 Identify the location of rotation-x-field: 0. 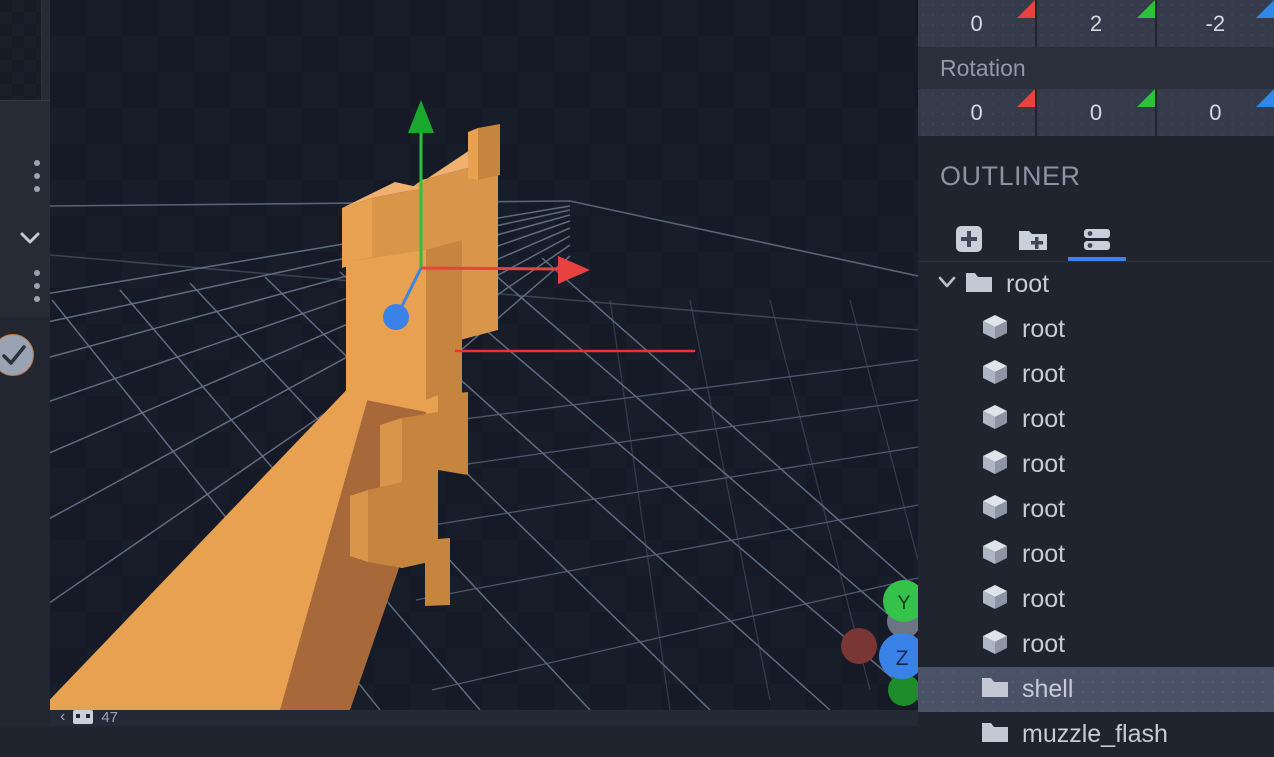
(977, 112).